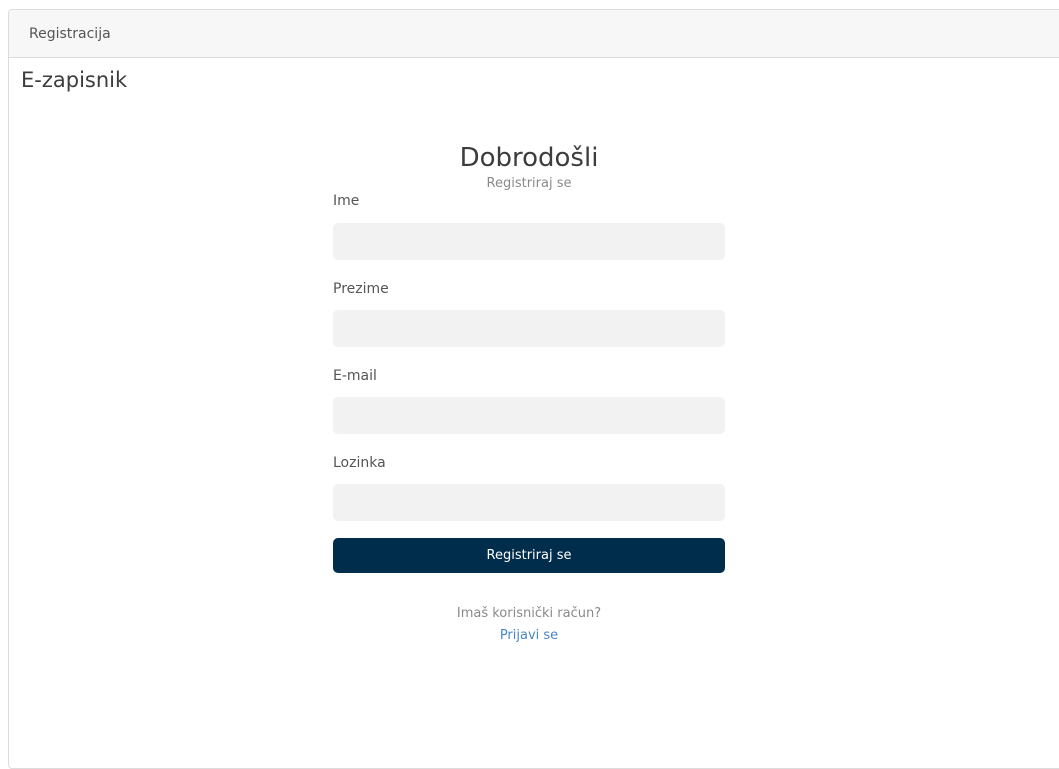 The image size is (1059, 769). Describe the element at coordinates (529, 555) in the screenshot. I see `register-button: Registriraj se` at that location.